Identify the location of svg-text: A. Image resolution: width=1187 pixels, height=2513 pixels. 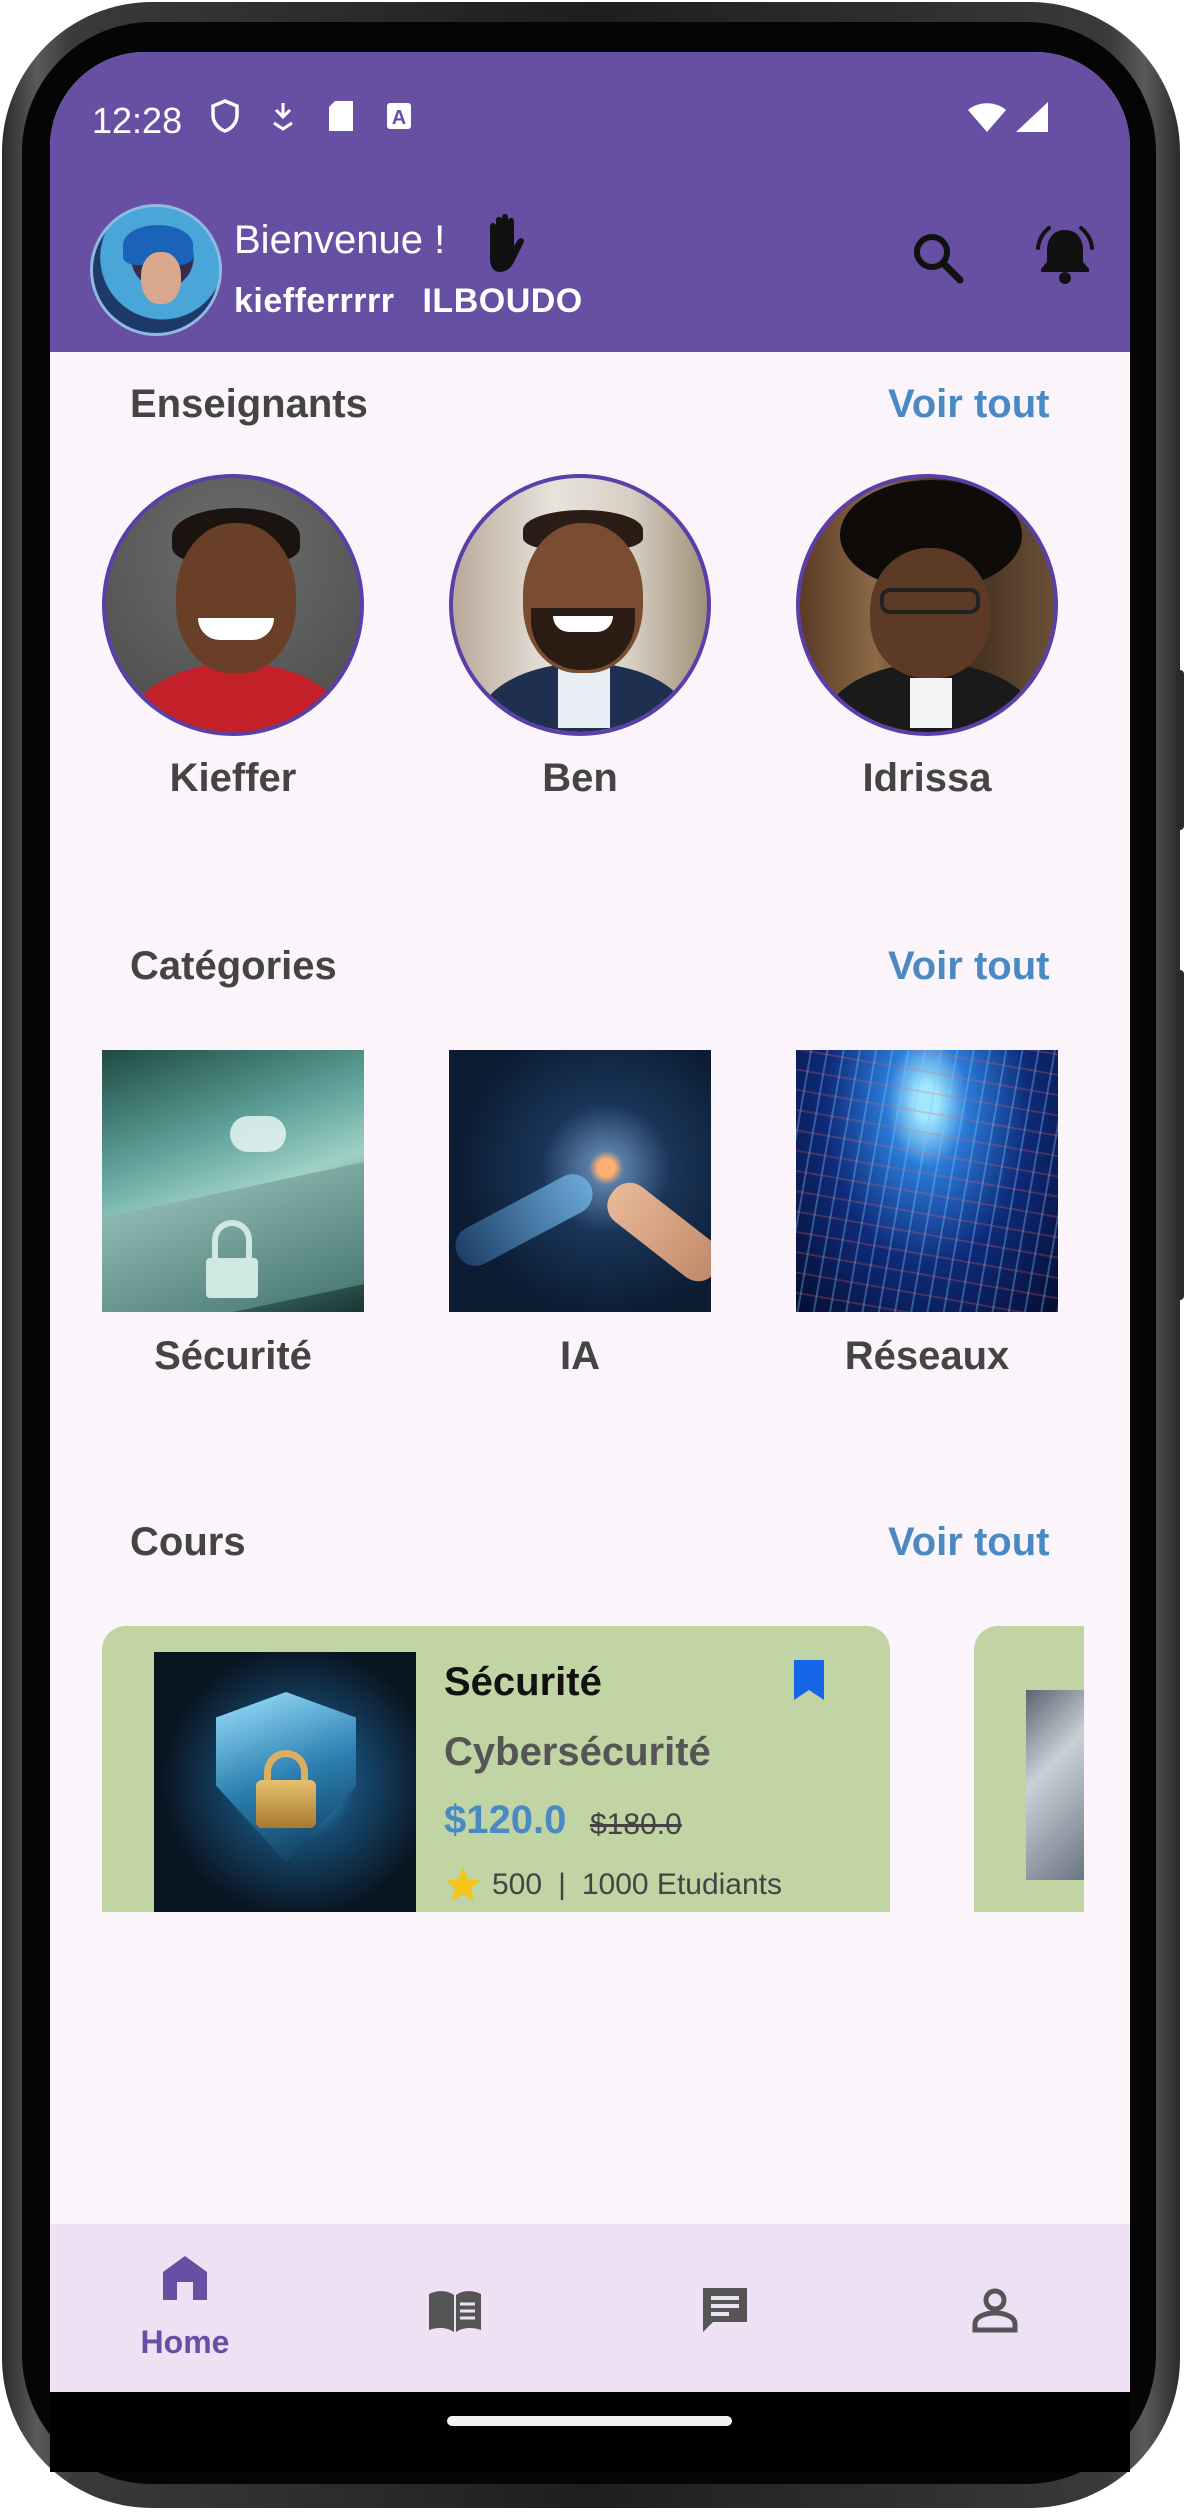
(399, 118).